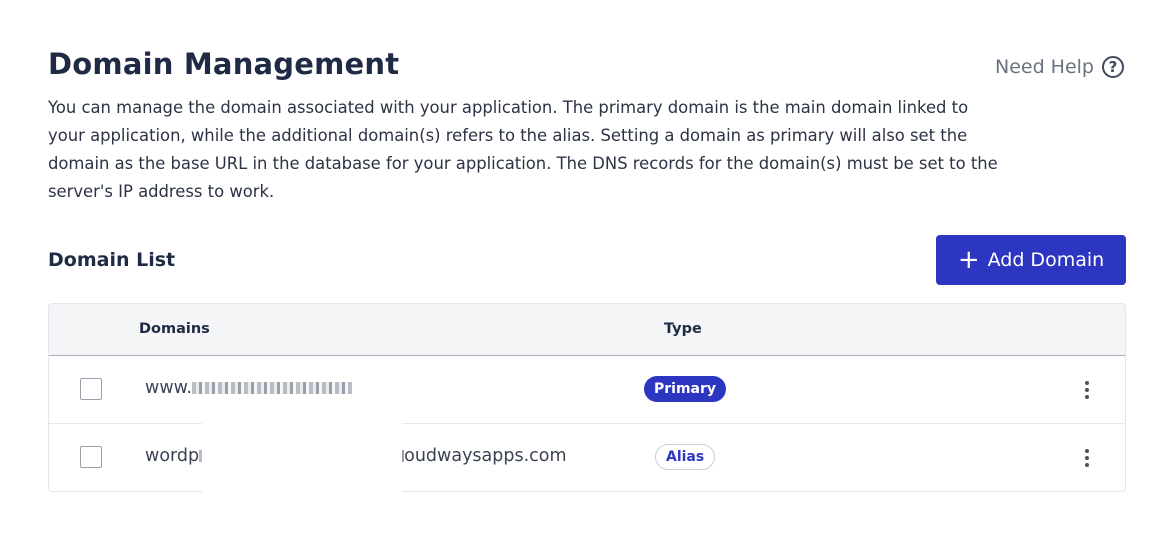 This screenshot has width=1167, height=543. Describe the element at coordinates (485, 456) in the screenshot. I see `domain-suffix: oudwaysapps.com` at that location.